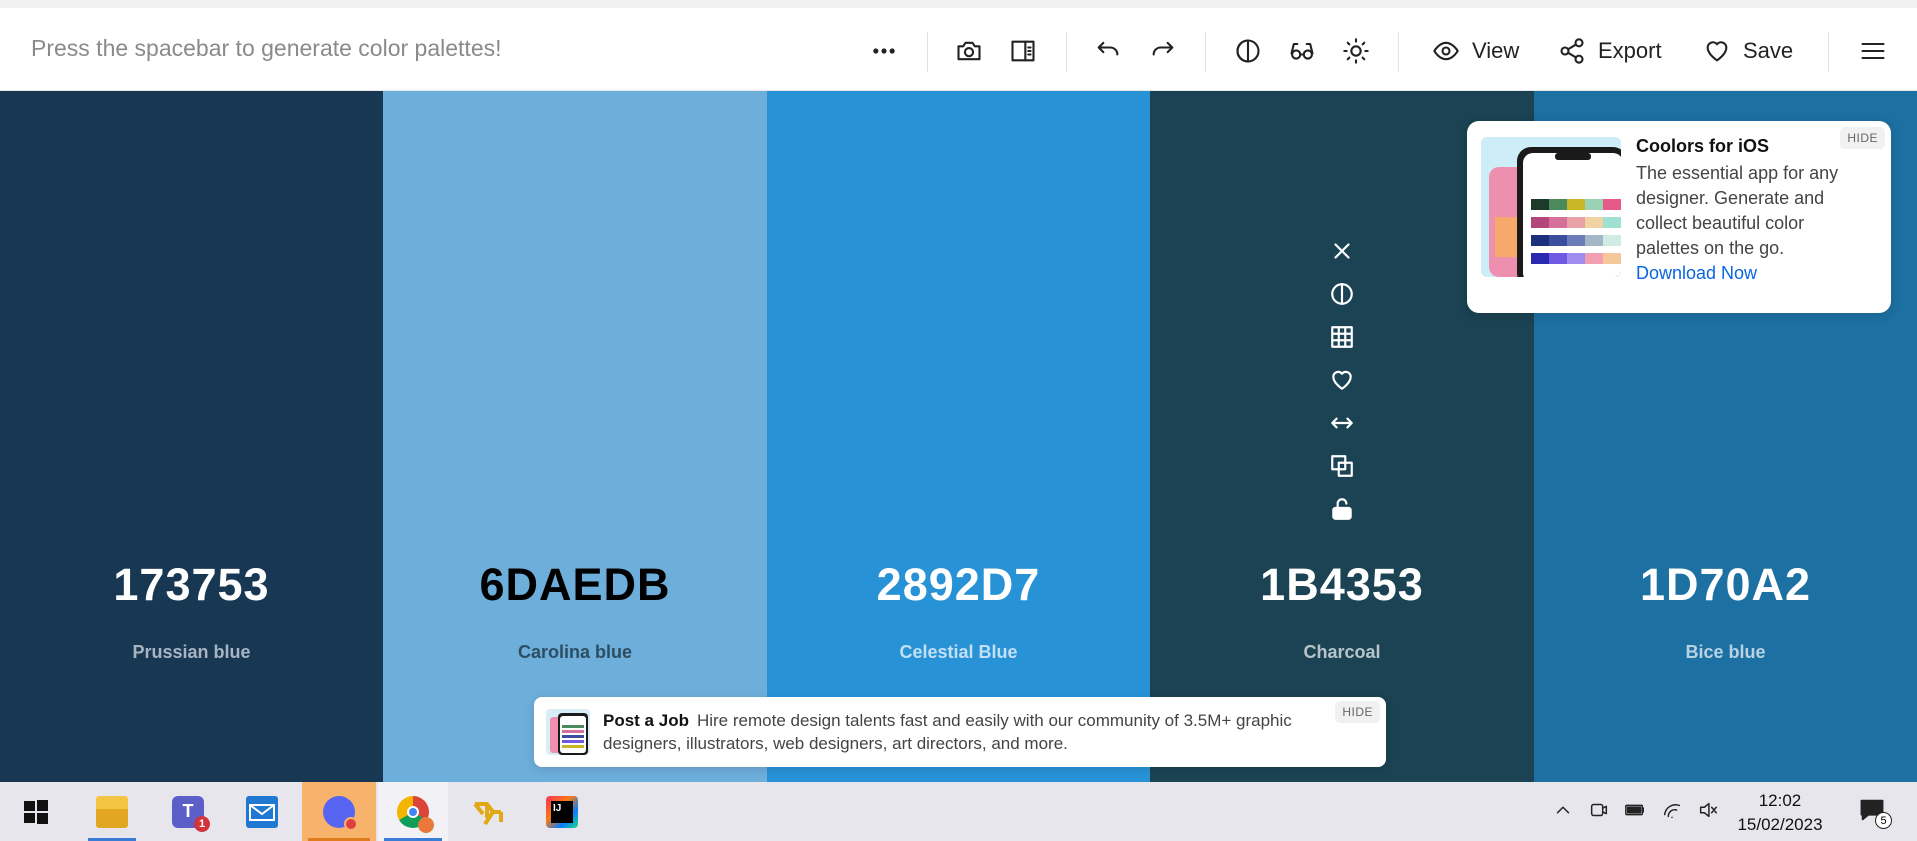 The image size is (1917, 841). I want to click on undo-icon, so click(1108, 51).